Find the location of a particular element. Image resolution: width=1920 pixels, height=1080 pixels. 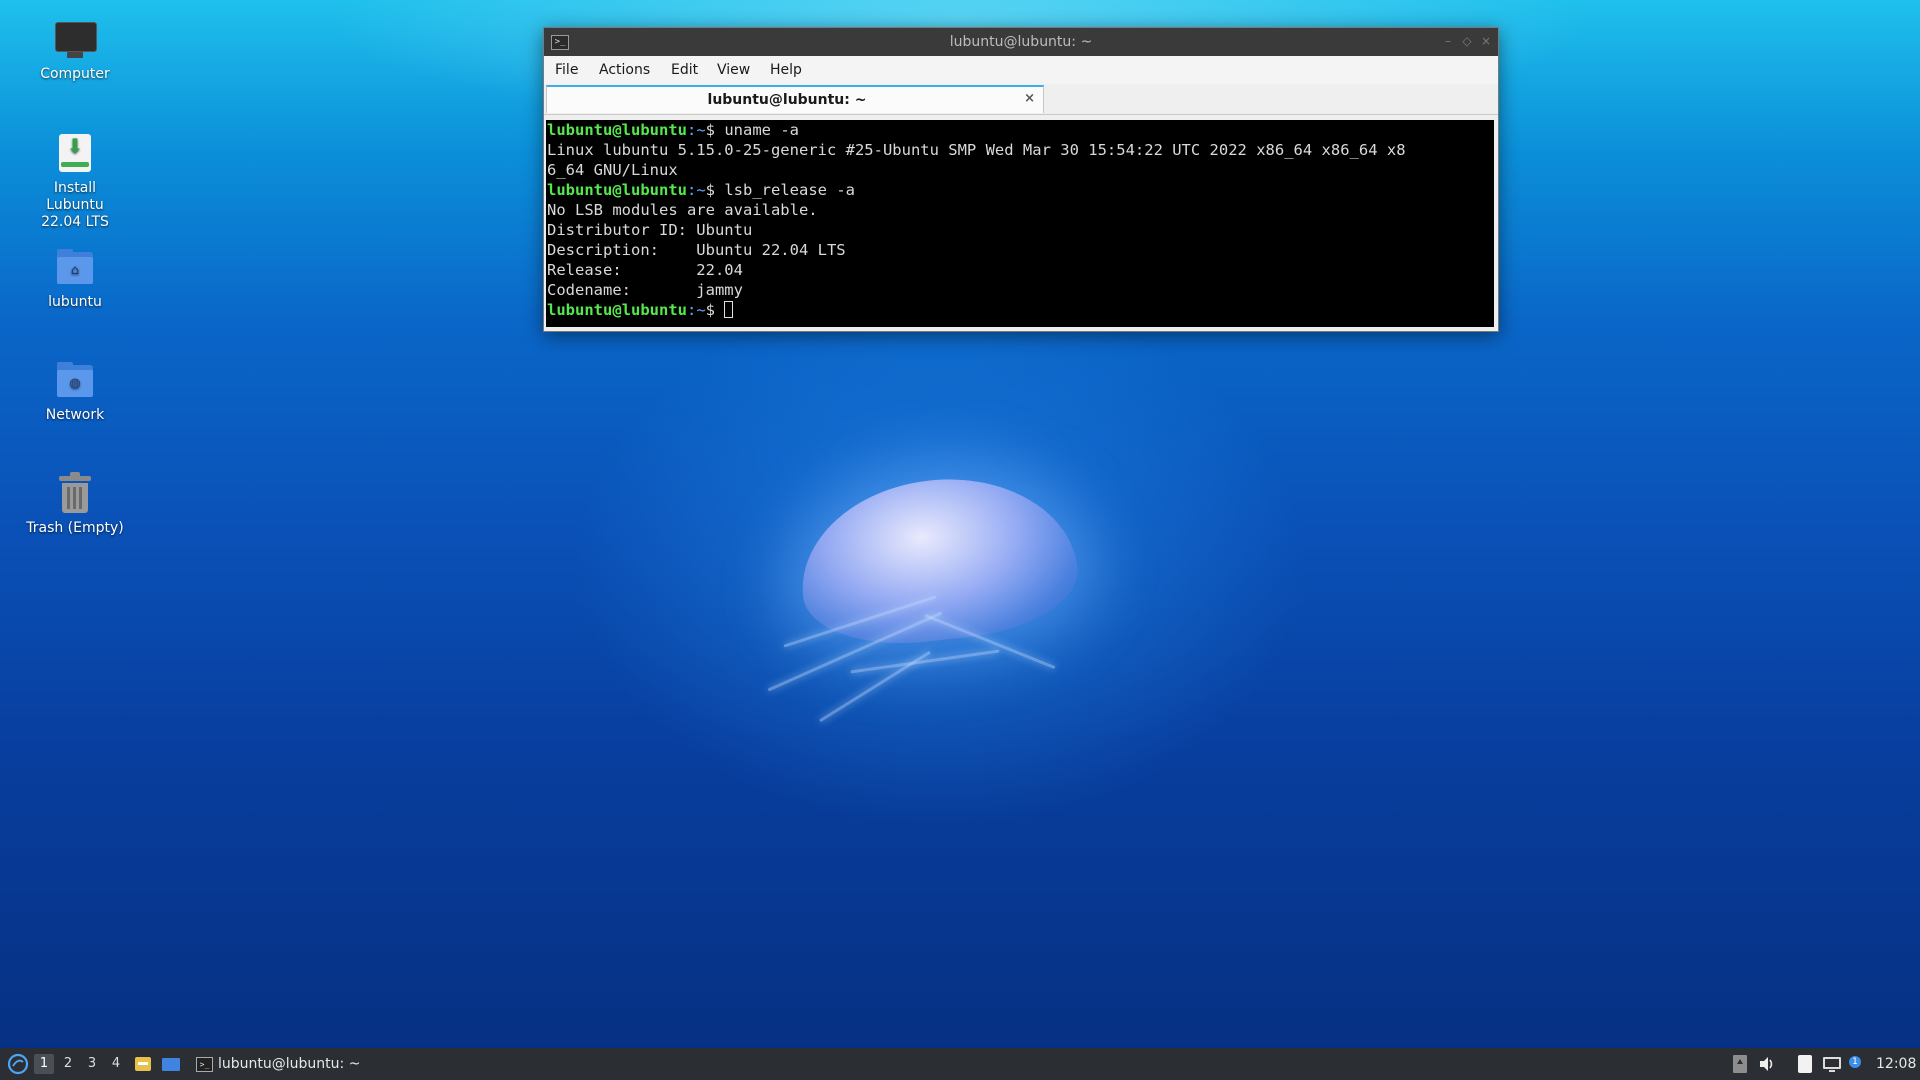

window-titlebar: >_ lubuntu@lubuntu: ~ – ◇ × is located at coordinates (1021, 42).